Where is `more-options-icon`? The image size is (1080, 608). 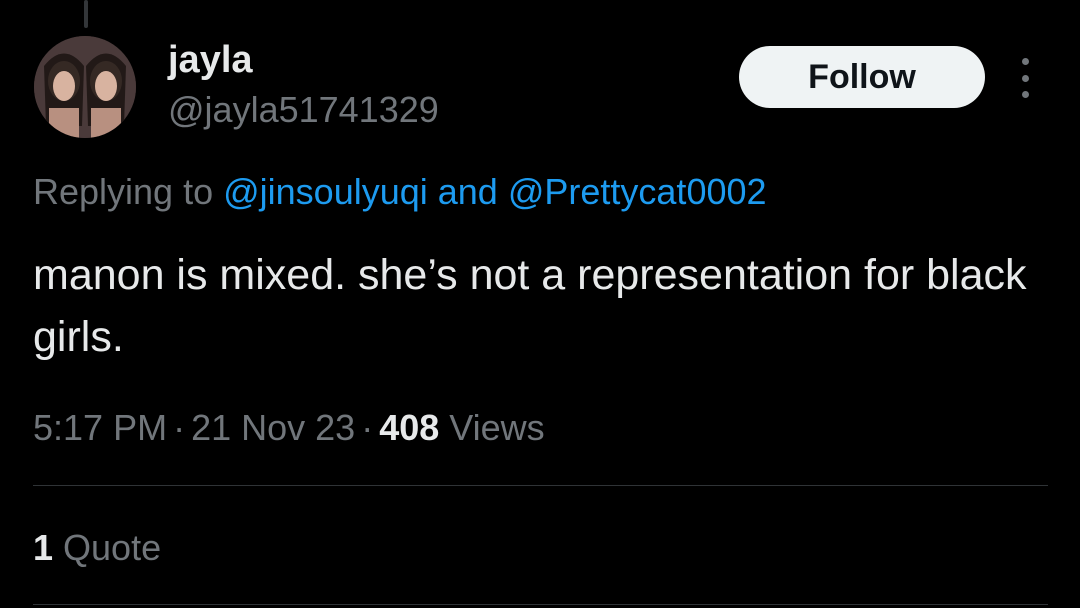
more-options-icon is located at coordinates (1025, 78).